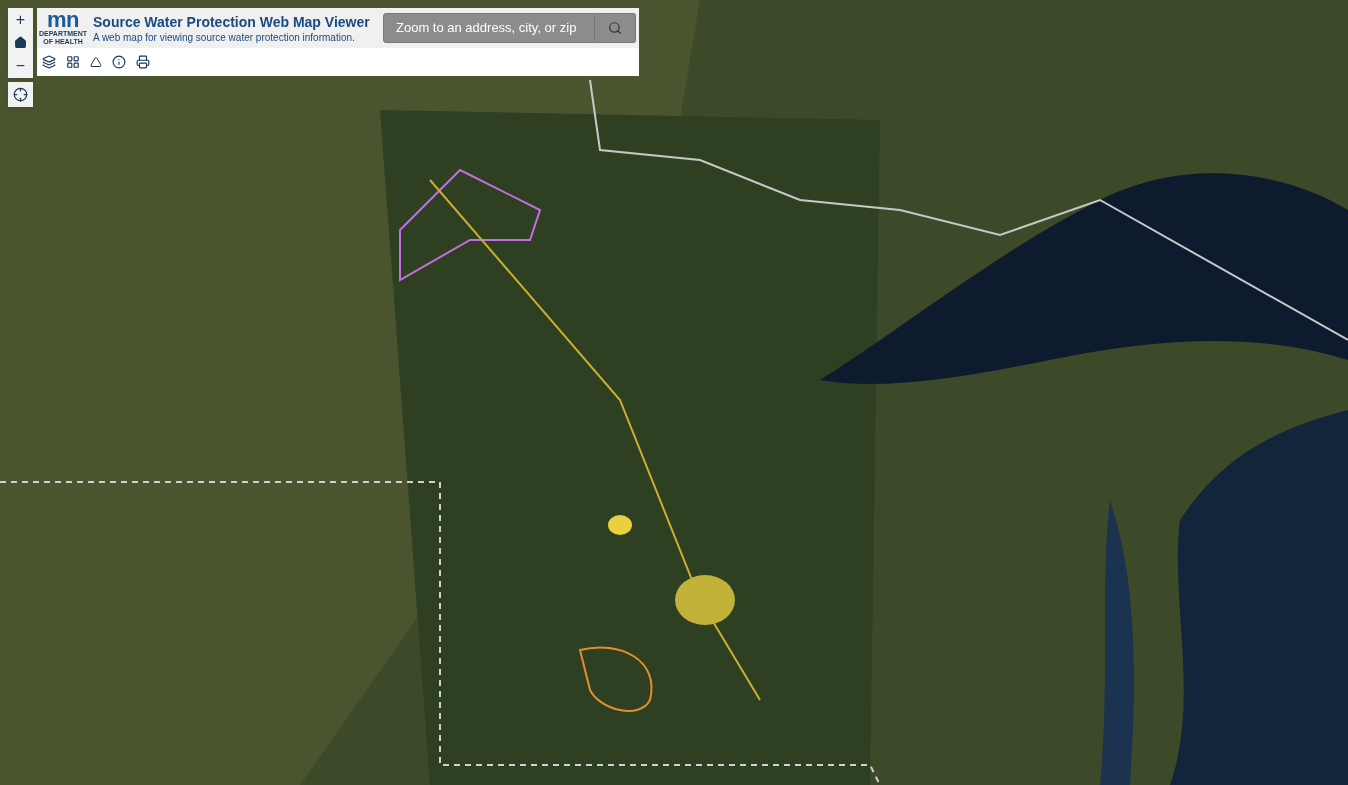 The height and width of the screenshot is (785, 1348). I want to click on logo-mark: mn, so click(63, 20).